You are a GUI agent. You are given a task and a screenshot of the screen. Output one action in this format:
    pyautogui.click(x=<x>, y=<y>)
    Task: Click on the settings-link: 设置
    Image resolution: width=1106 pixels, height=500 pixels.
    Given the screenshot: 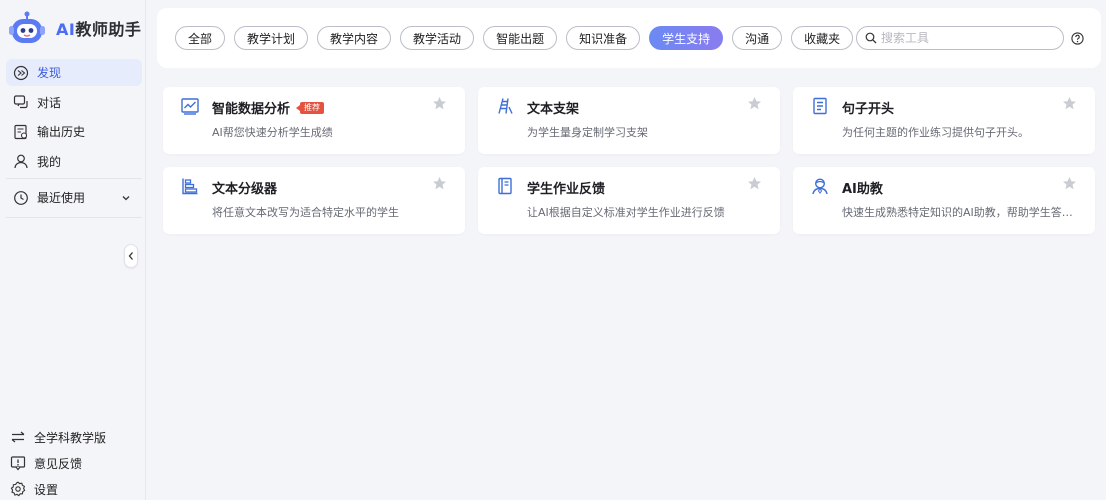 What is the action you would take?
    pyautogui.click(x=75, y=488)
    